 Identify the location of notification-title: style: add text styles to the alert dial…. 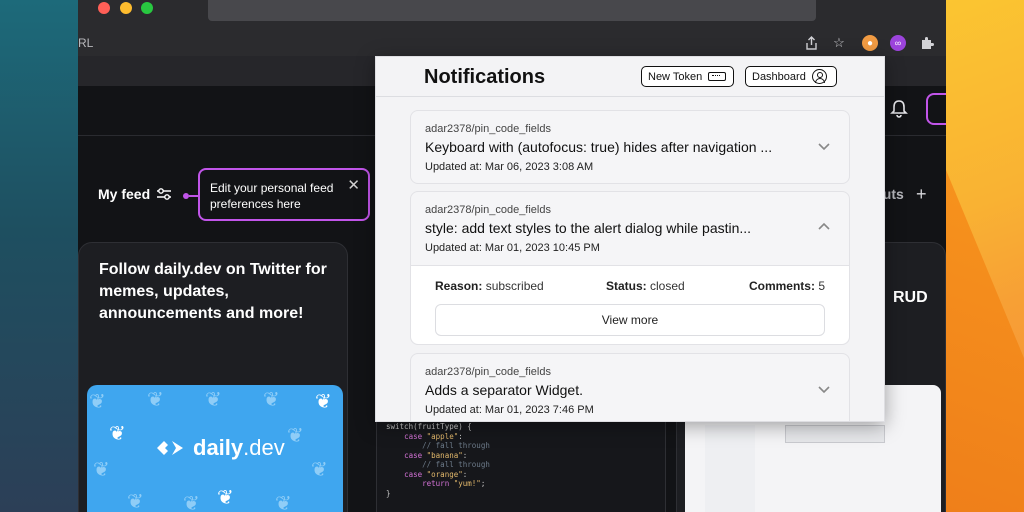
(588, 228).